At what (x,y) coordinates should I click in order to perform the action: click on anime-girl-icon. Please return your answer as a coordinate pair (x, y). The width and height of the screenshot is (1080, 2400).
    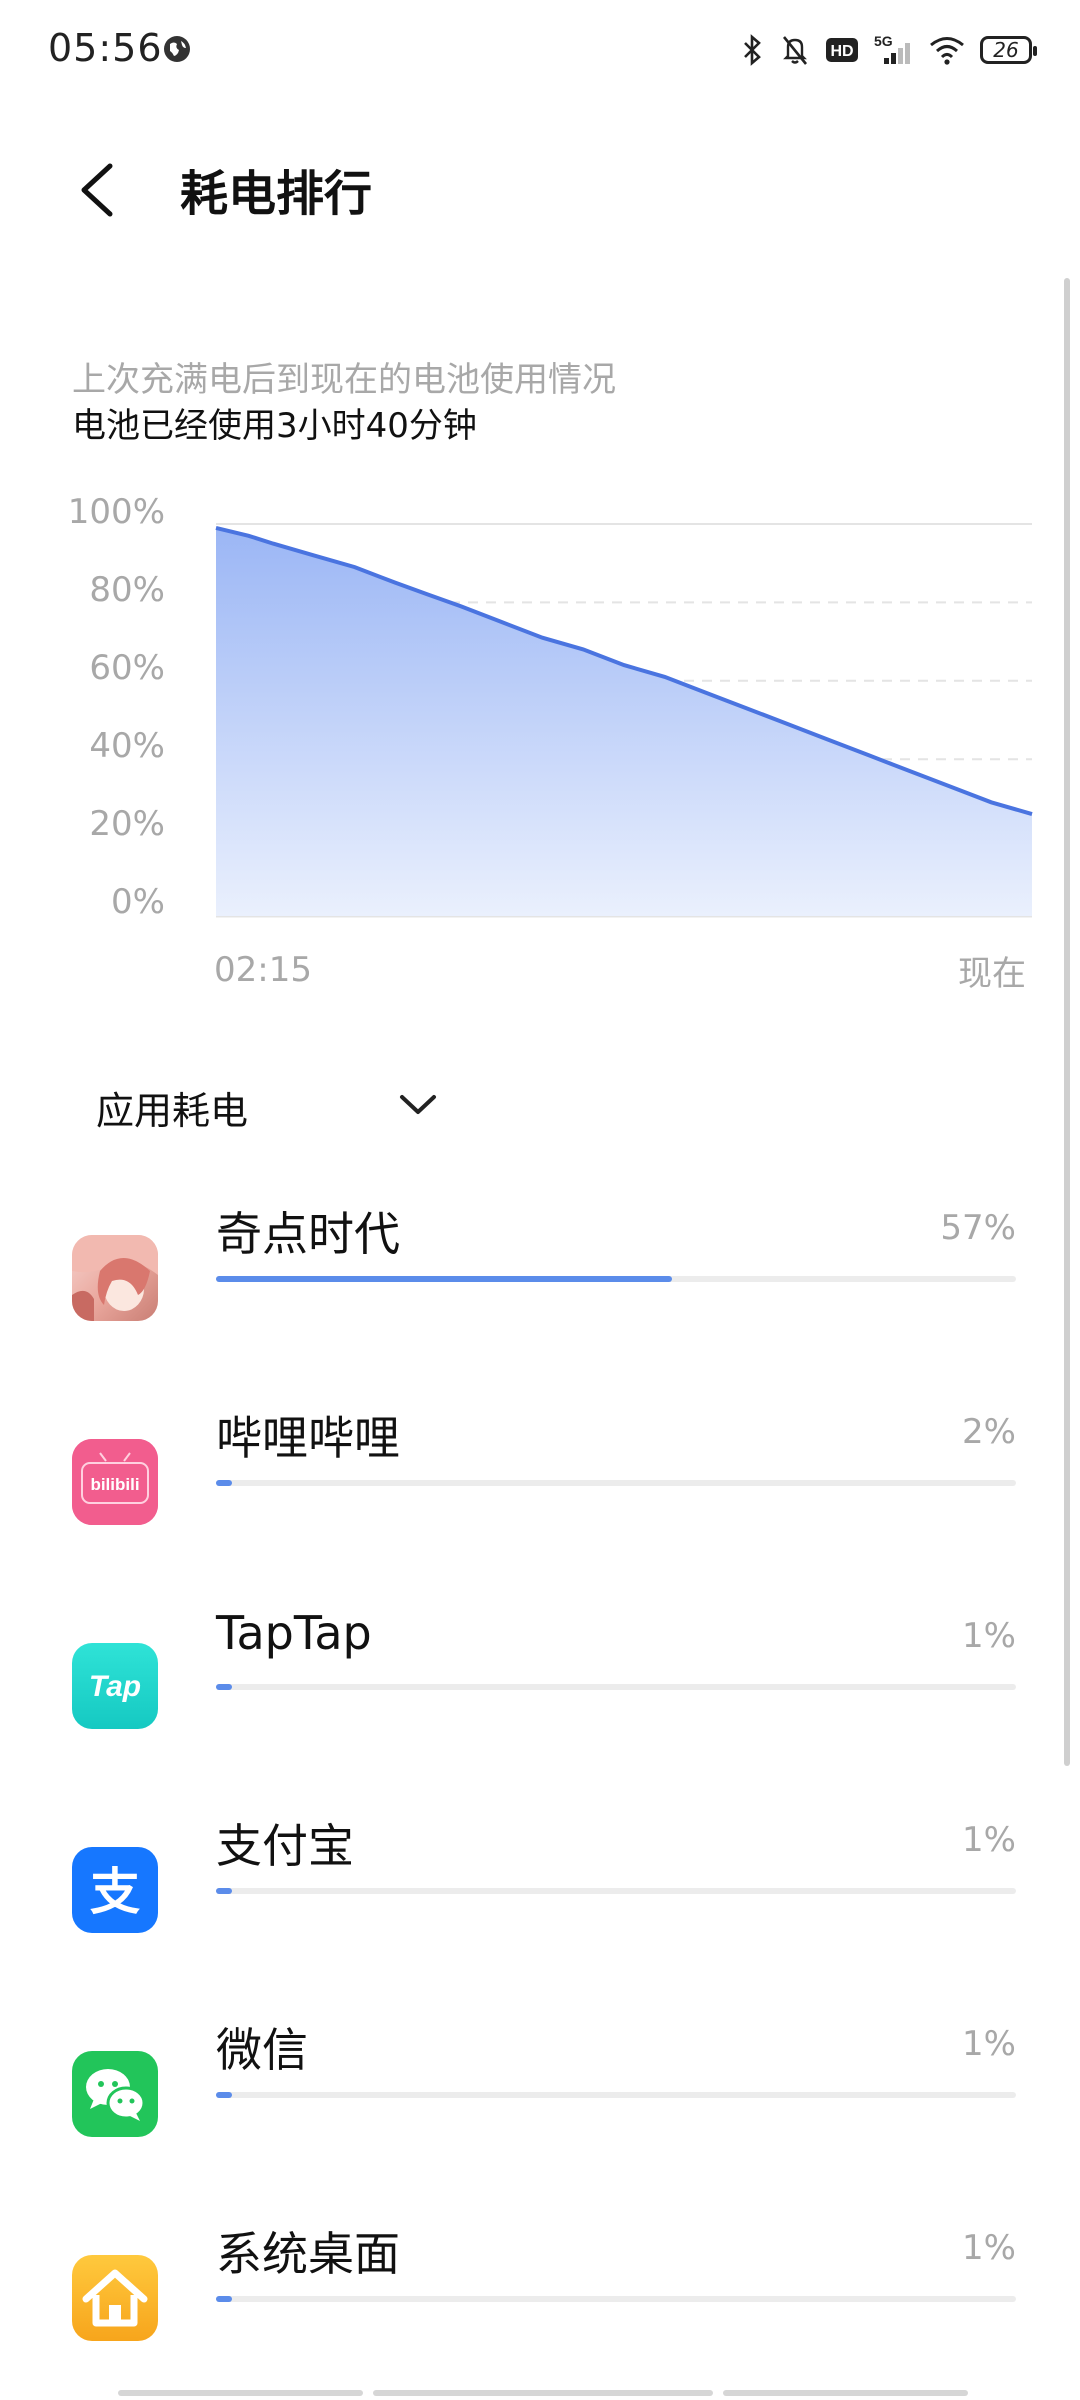
    Looking at the image, I should click on (115, 1278).